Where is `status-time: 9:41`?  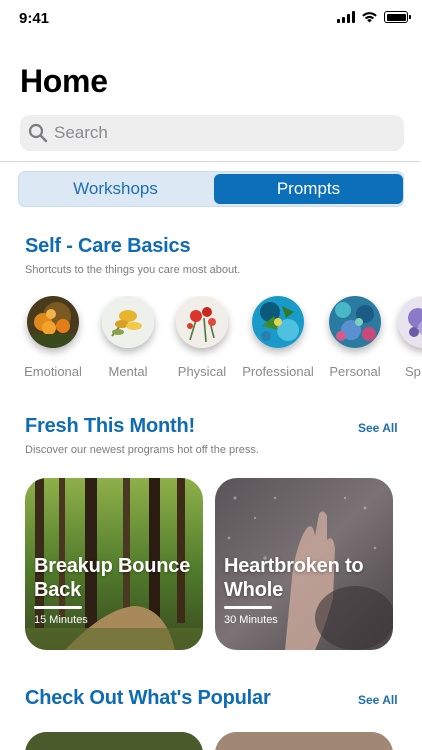 status-time: 9:41 is located at coordinates (34, 18).